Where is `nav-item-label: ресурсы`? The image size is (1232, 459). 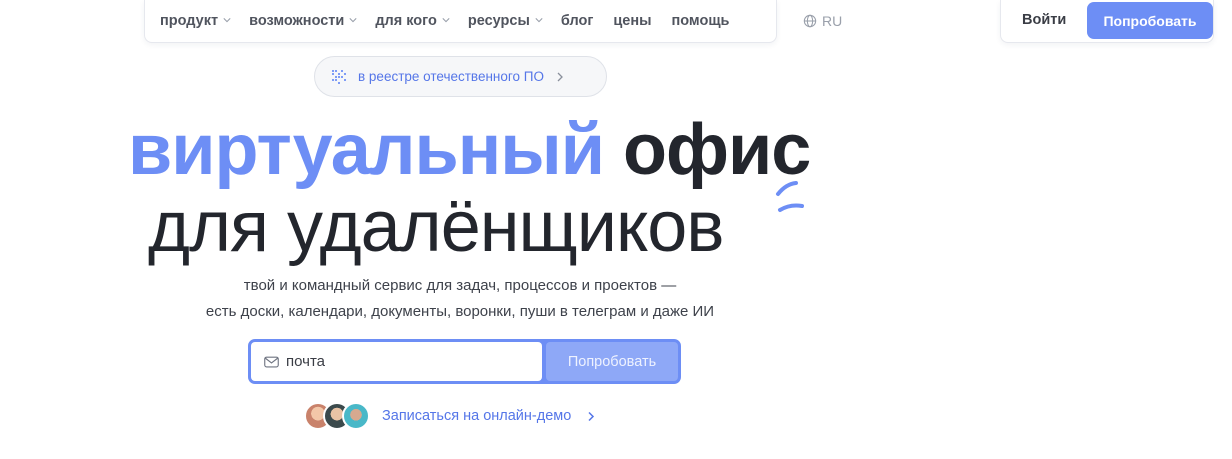
nav-item-label: ресурсы is located at coordinates (498, 21).